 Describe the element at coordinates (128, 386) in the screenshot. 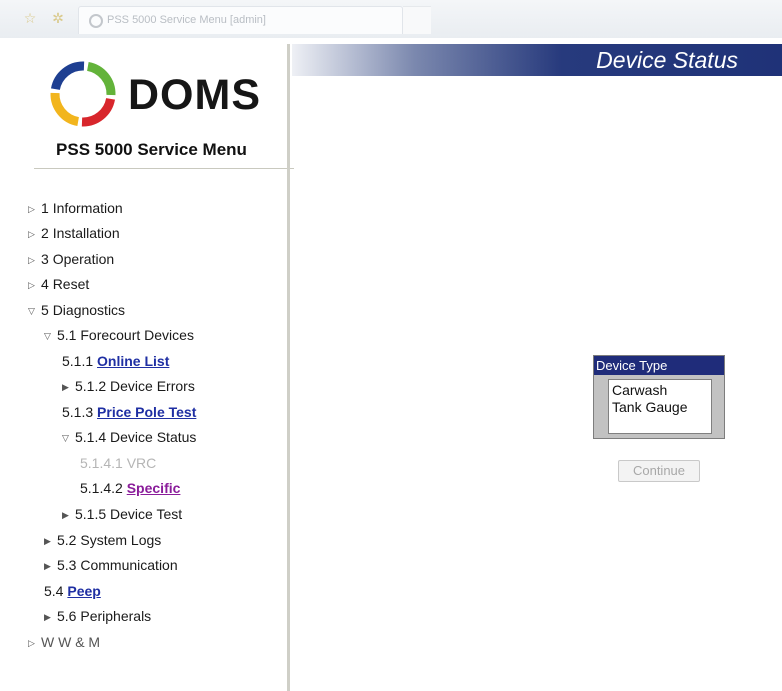

I see `menu-item-device-errors: ▶ 5.1.2 Device Errors` at that location.